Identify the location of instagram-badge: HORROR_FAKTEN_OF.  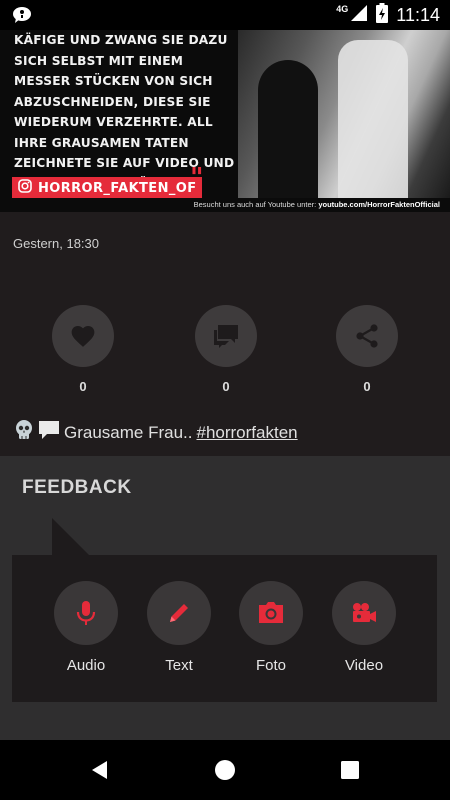
(107, 188).